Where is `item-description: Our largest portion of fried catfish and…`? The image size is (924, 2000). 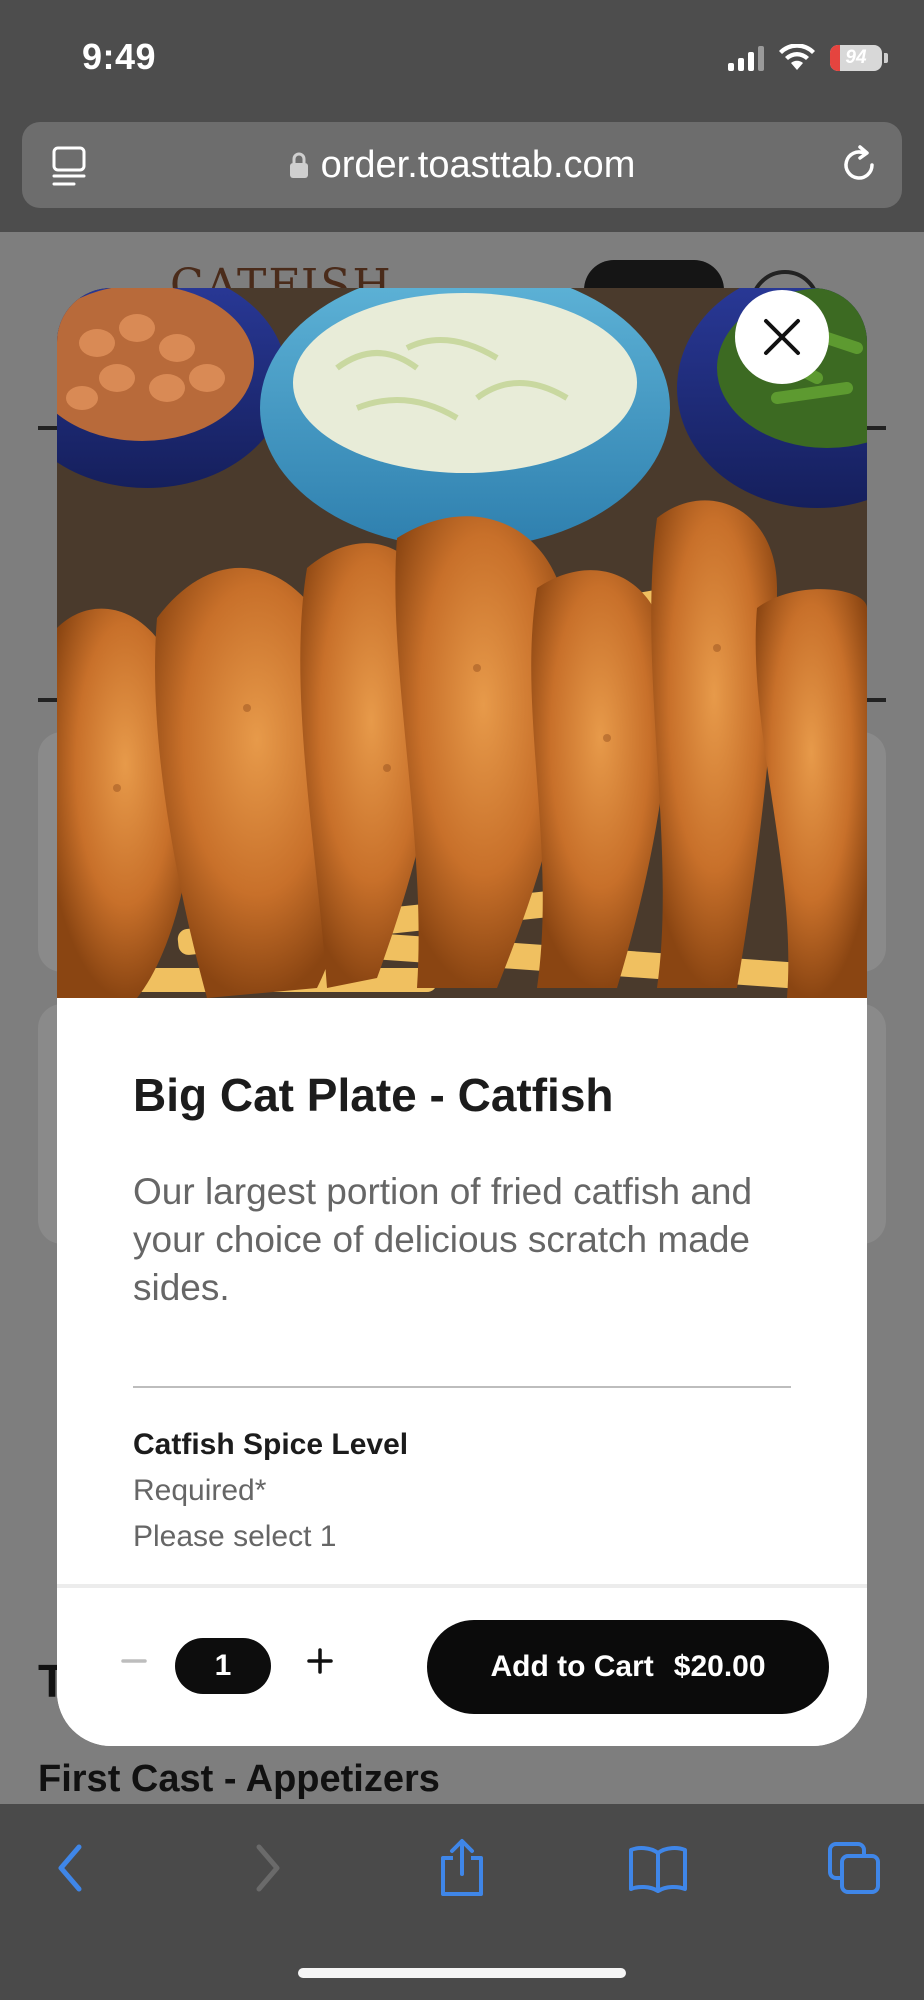
item-description: Our largest portion of fried catfish and… is located at coordinates (443, 1239).